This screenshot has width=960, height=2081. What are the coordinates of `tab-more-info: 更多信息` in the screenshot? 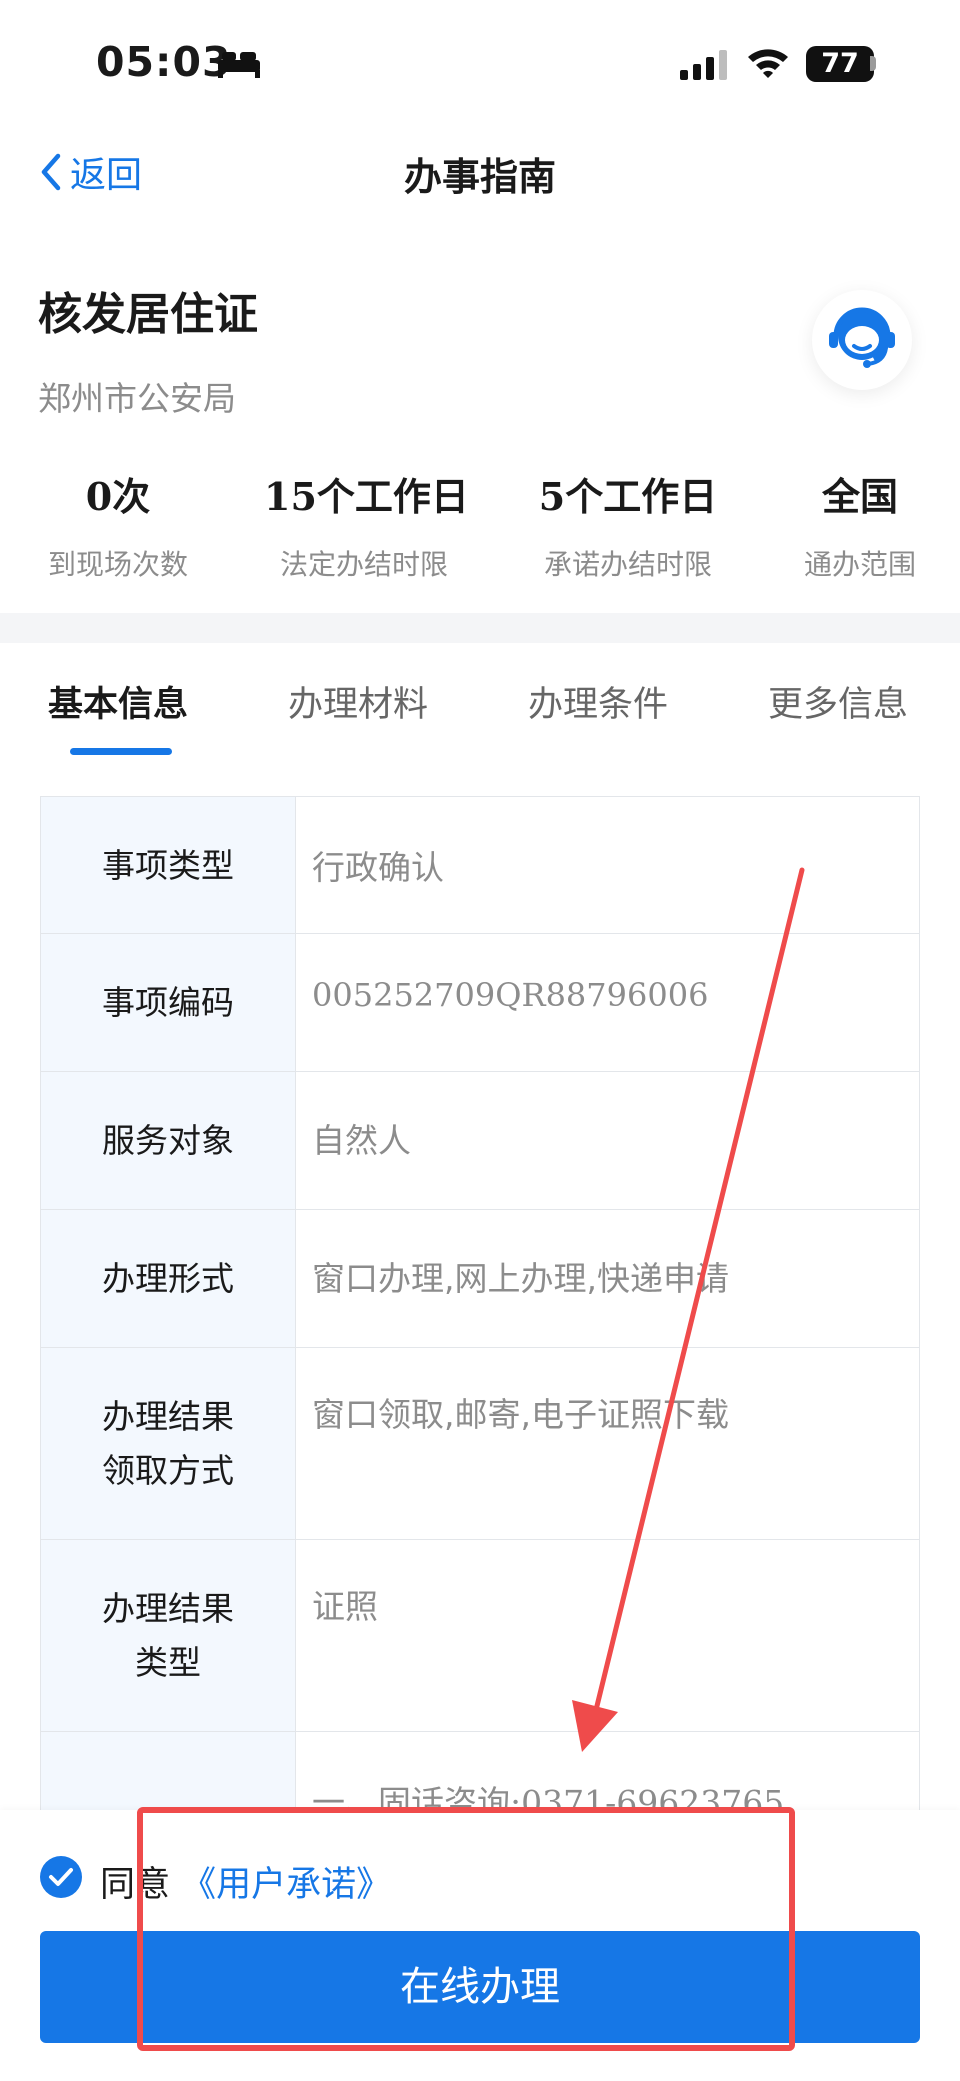 It's located at (838, 701).